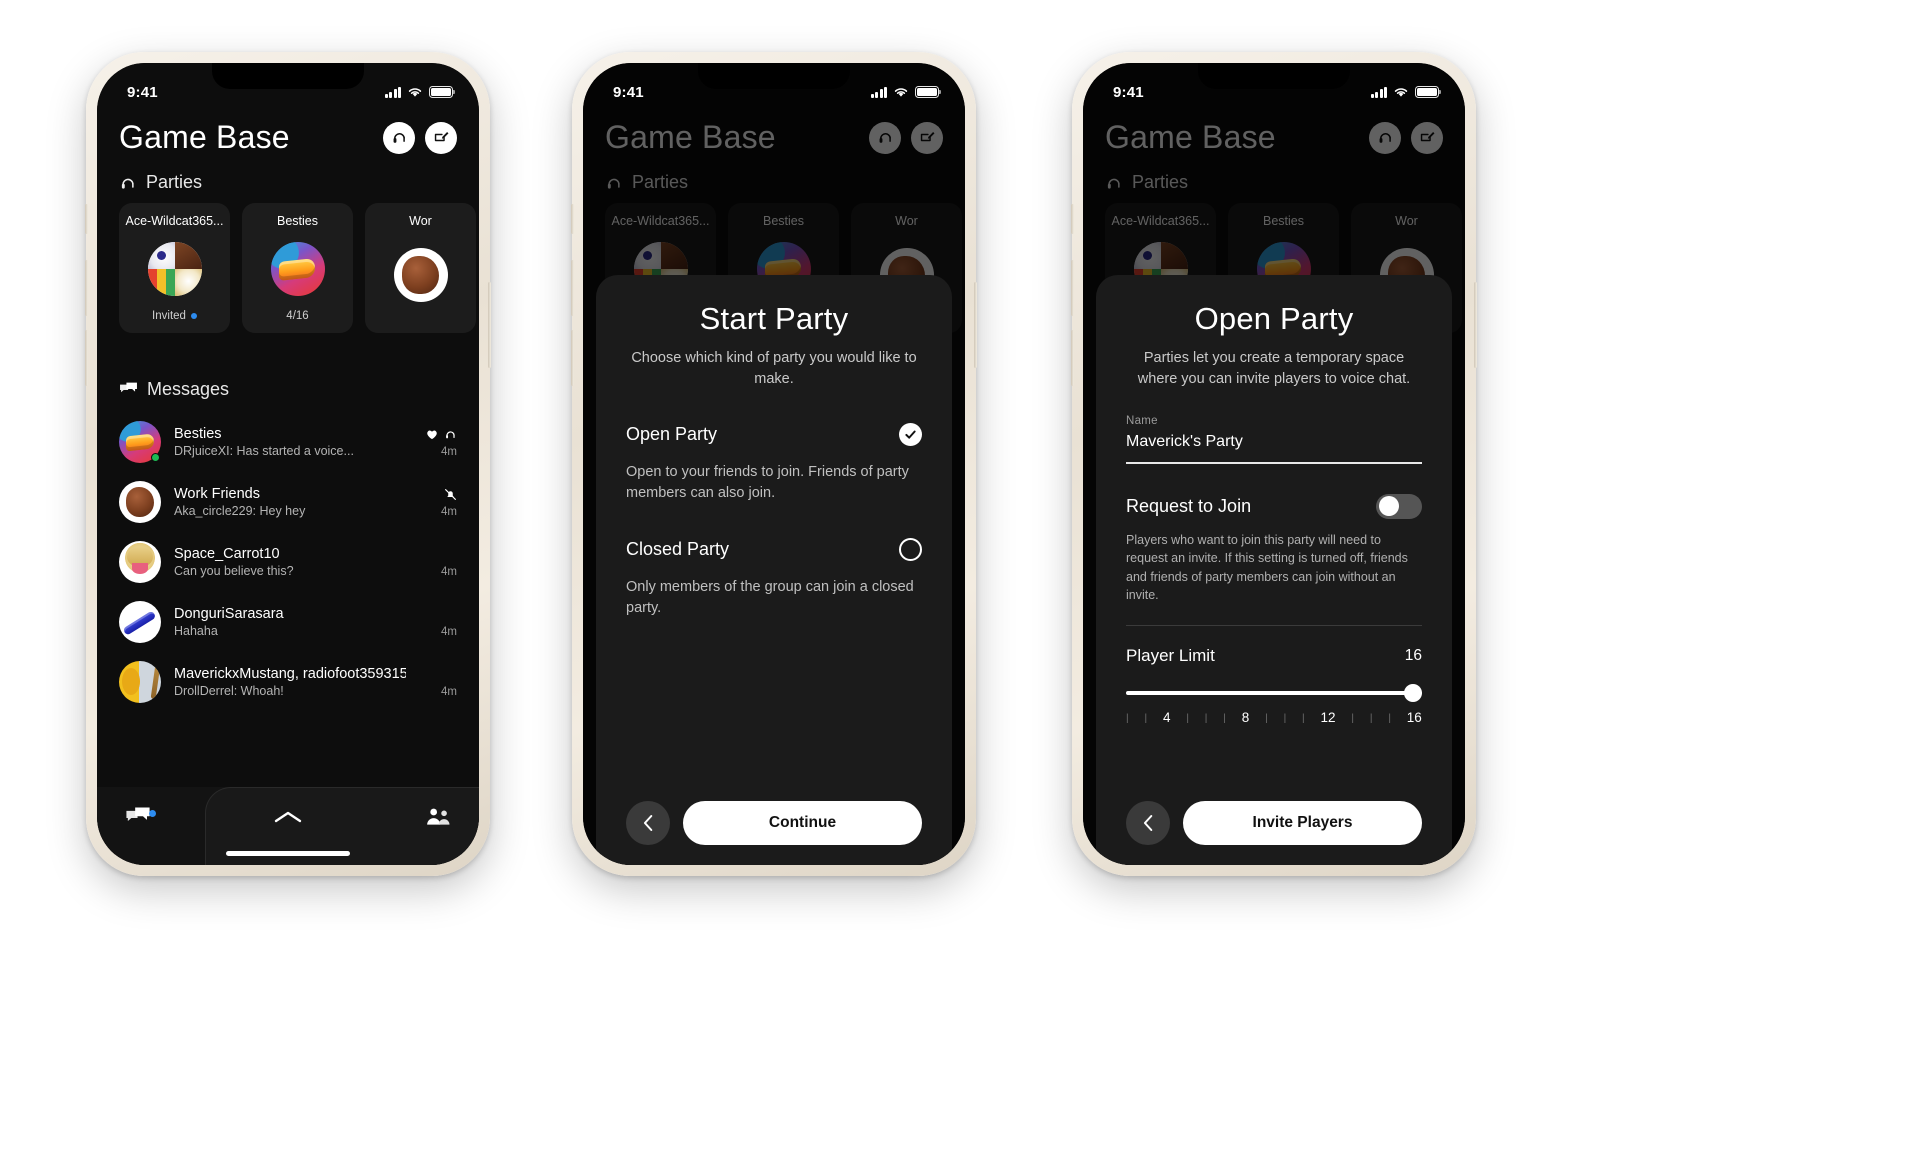  I want to click on tab-messages, so click(179, 817).